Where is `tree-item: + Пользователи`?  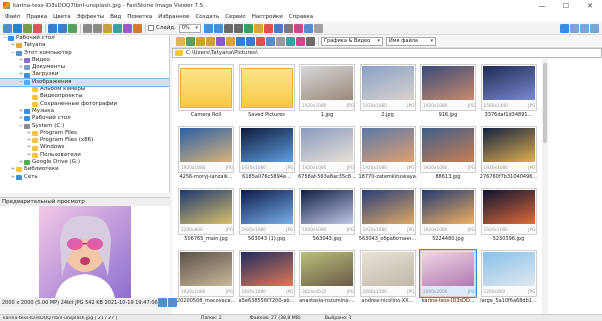
tree-item: + Пользователи is located at coordinates (84, 155).